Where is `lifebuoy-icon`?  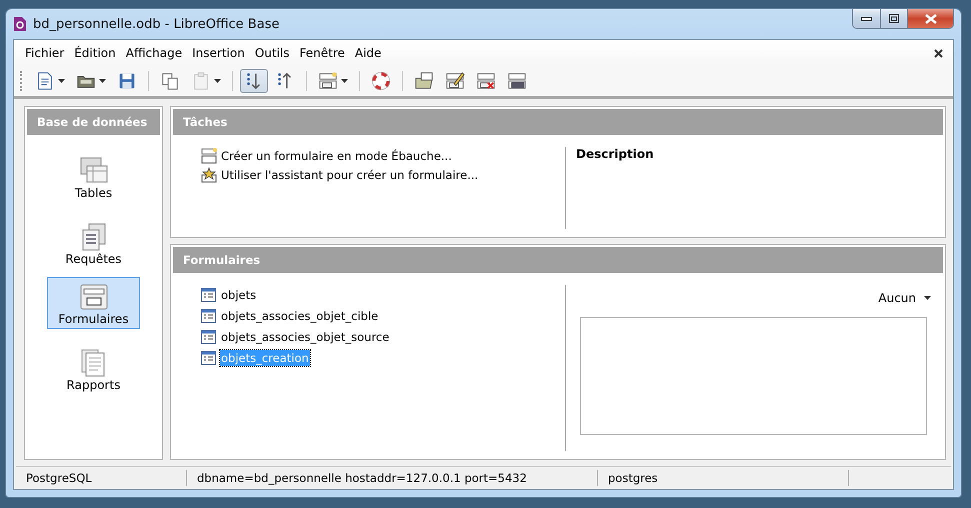 lifebuoy-icon is located at coordinates (381, 81).